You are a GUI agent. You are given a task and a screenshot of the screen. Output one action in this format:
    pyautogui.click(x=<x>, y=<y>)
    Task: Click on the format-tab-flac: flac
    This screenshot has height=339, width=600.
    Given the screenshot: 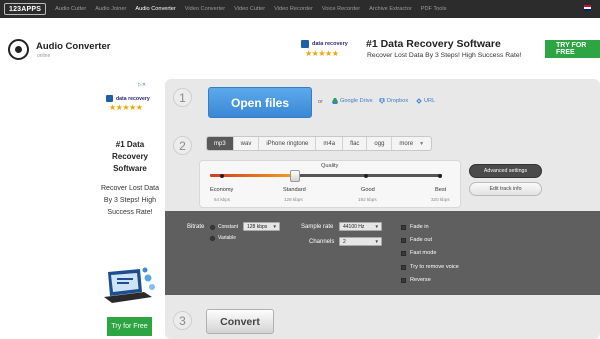 What is the action you would take?
    pyautogui.click(x=355, y=143)
    